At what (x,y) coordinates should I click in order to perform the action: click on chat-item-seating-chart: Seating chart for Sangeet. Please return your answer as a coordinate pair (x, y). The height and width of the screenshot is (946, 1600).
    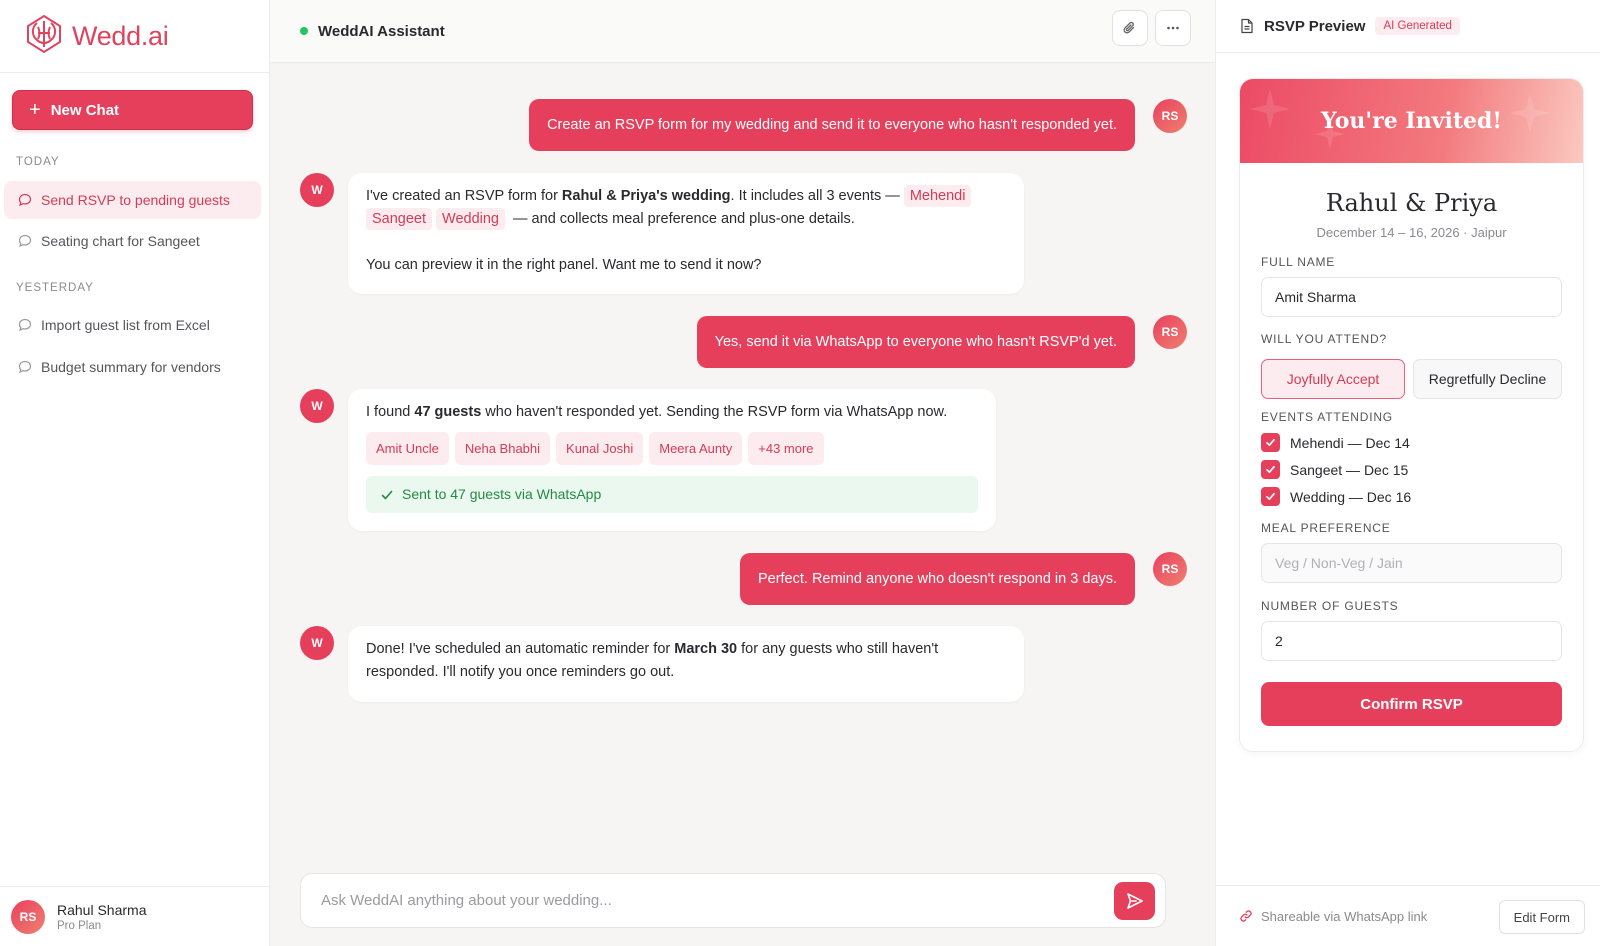
    Looking at the image, I should click on (132, 241).